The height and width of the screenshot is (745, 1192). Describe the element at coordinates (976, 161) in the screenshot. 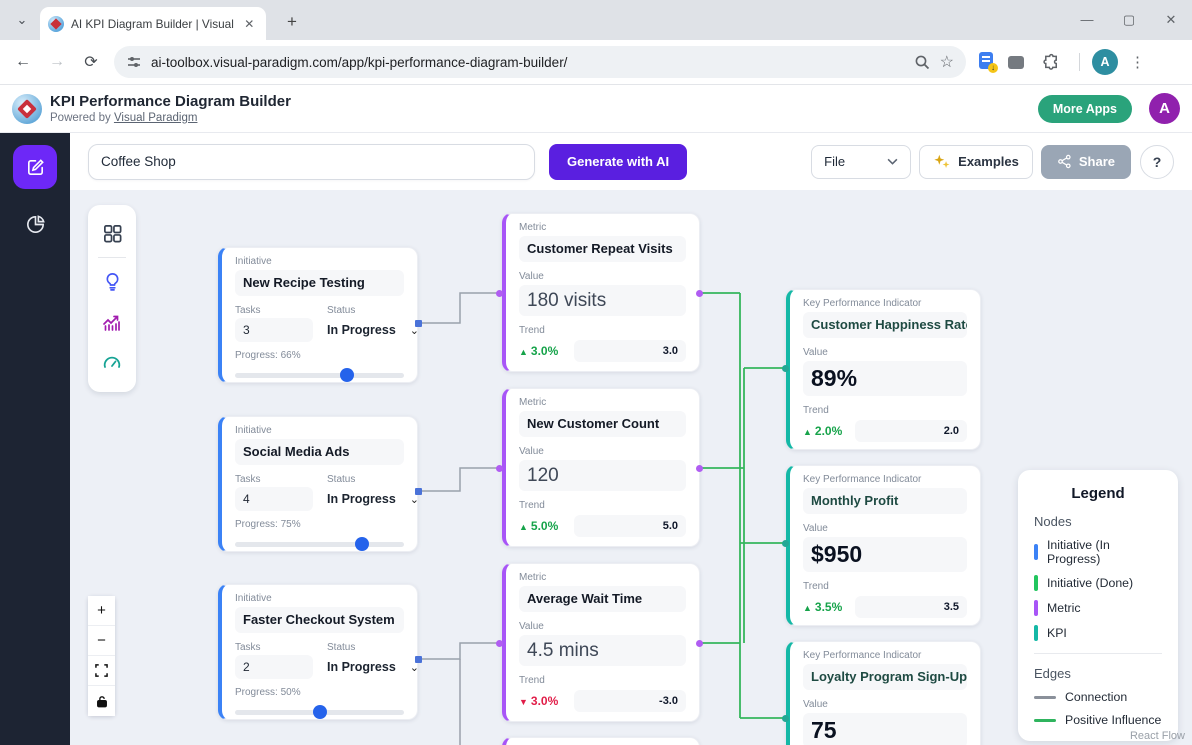

I see `examples-button: Examples` at that location.